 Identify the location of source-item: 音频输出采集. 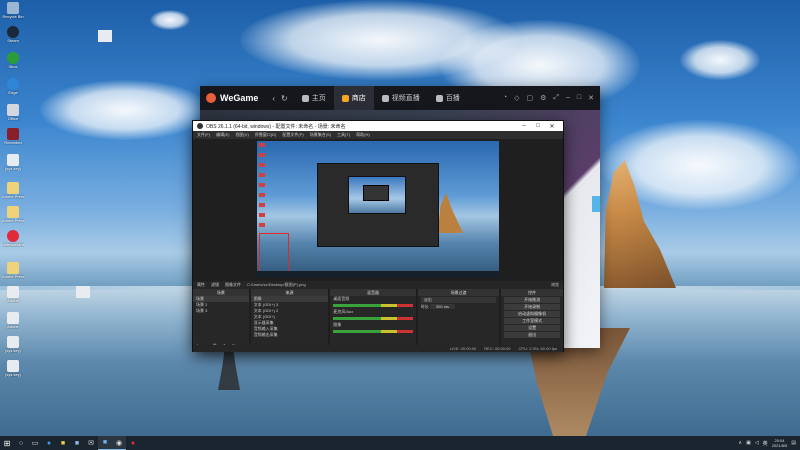
(290, 335).